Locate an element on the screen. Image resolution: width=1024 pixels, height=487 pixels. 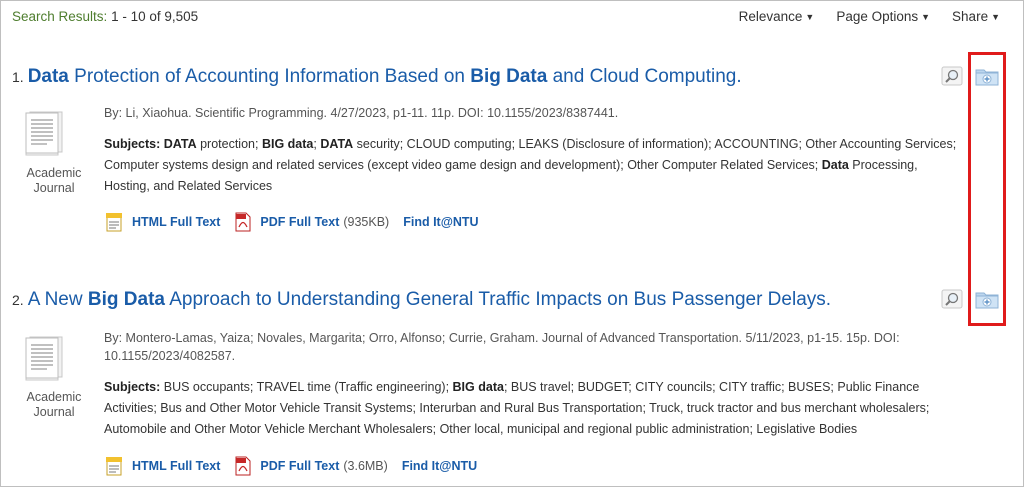
pdf-full-text-link: PDF Full Text (935KB) is located at coordinates (311, 222).